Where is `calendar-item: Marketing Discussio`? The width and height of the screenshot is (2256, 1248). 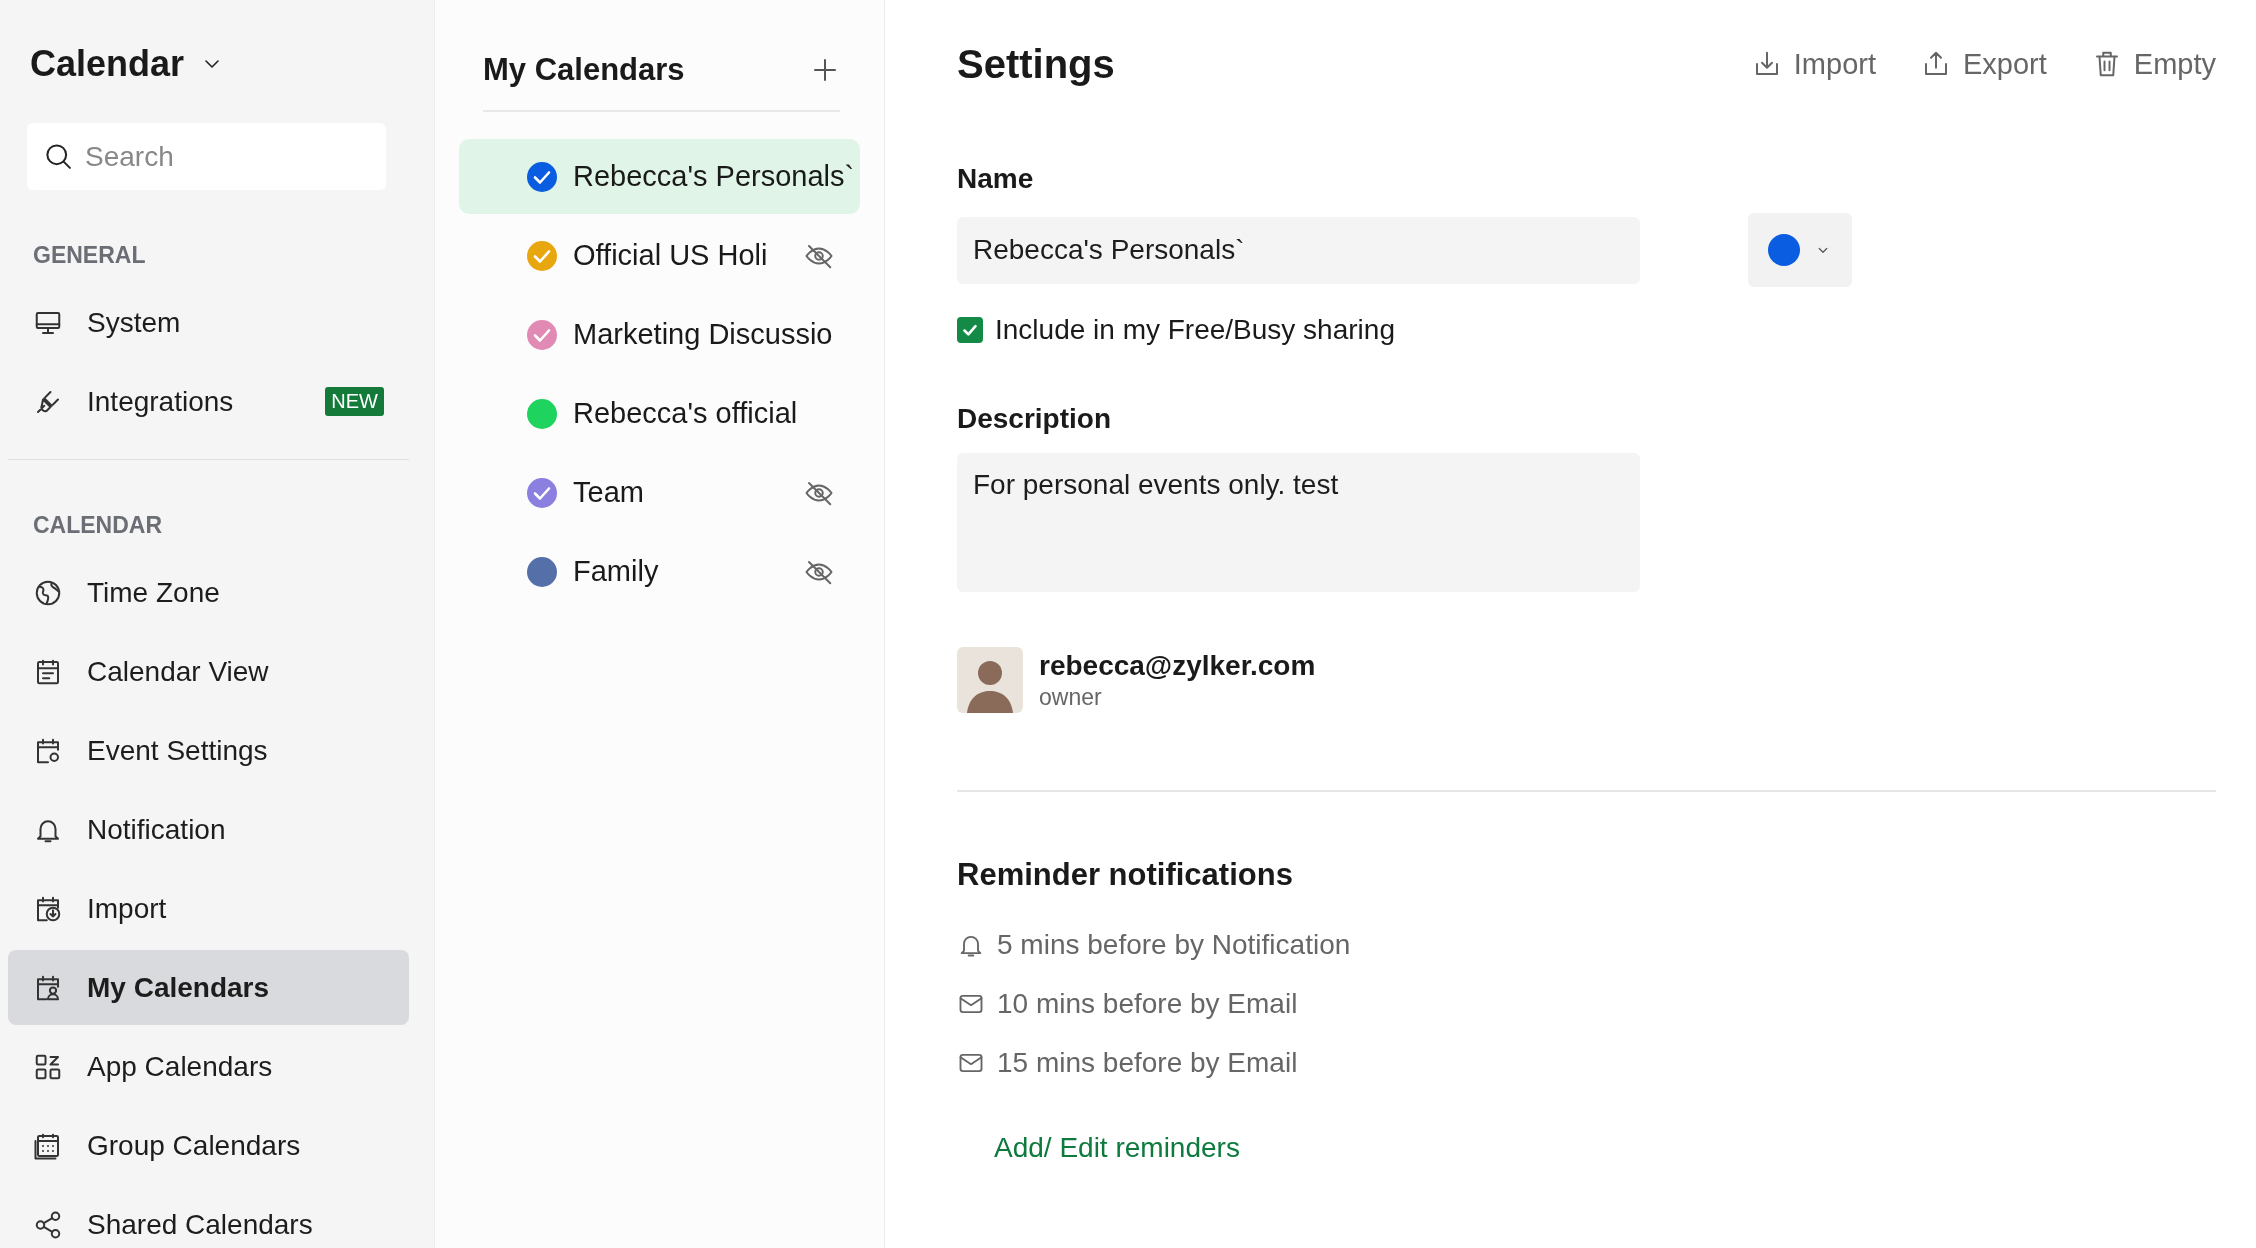 calendar-item: Marketing Discussio is located at coordinates (659, 334).